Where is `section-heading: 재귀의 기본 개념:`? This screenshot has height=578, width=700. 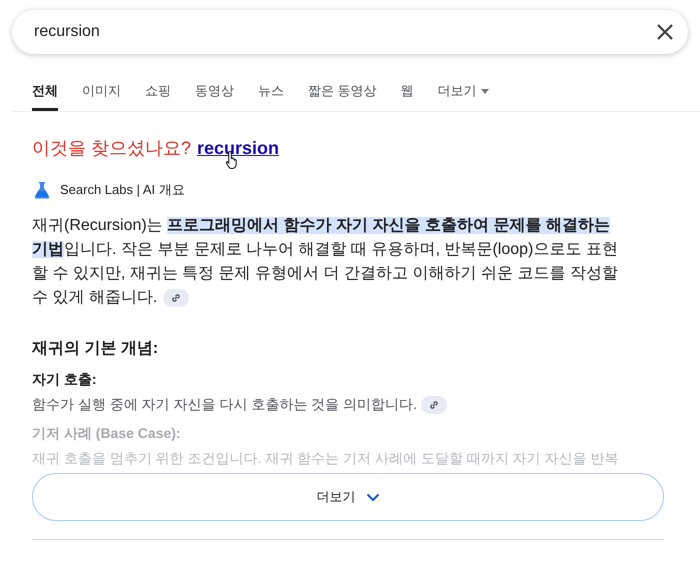
section-heading: 재귀의 기본 개념: is located at coordinates (96, 349).